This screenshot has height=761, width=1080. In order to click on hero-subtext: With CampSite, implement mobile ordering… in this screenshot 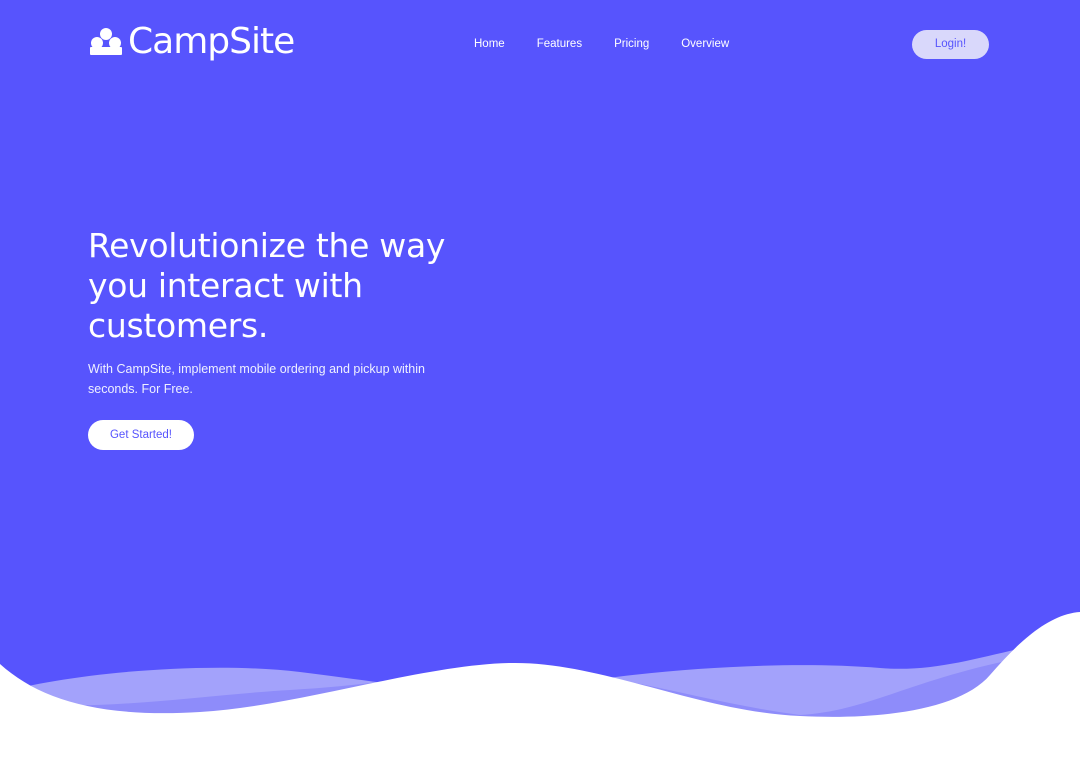, I will do `click(256, 379)`.